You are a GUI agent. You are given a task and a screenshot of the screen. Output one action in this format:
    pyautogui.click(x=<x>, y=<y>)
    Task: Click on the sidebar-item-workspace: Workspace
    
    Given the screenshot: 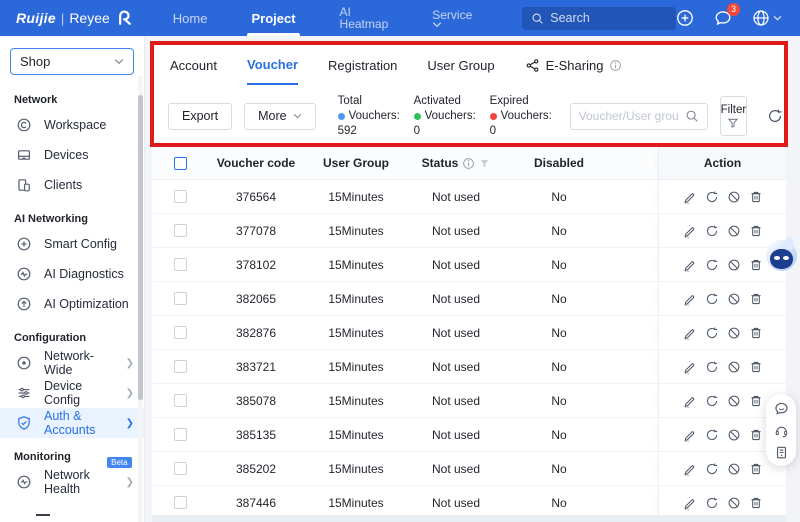 What is the action you would take?
    pyautogui.click(x=72, y=125)
    